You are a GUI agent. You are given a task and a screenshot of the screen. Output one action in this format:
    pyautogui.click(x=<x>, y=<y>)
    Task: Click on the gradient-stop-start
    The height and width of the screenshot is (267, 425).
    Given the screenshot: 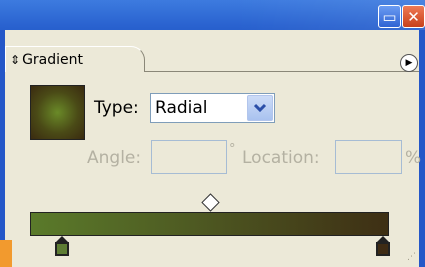 What is the action you would take?
    pyautogui.click(x=62, y=247)
    